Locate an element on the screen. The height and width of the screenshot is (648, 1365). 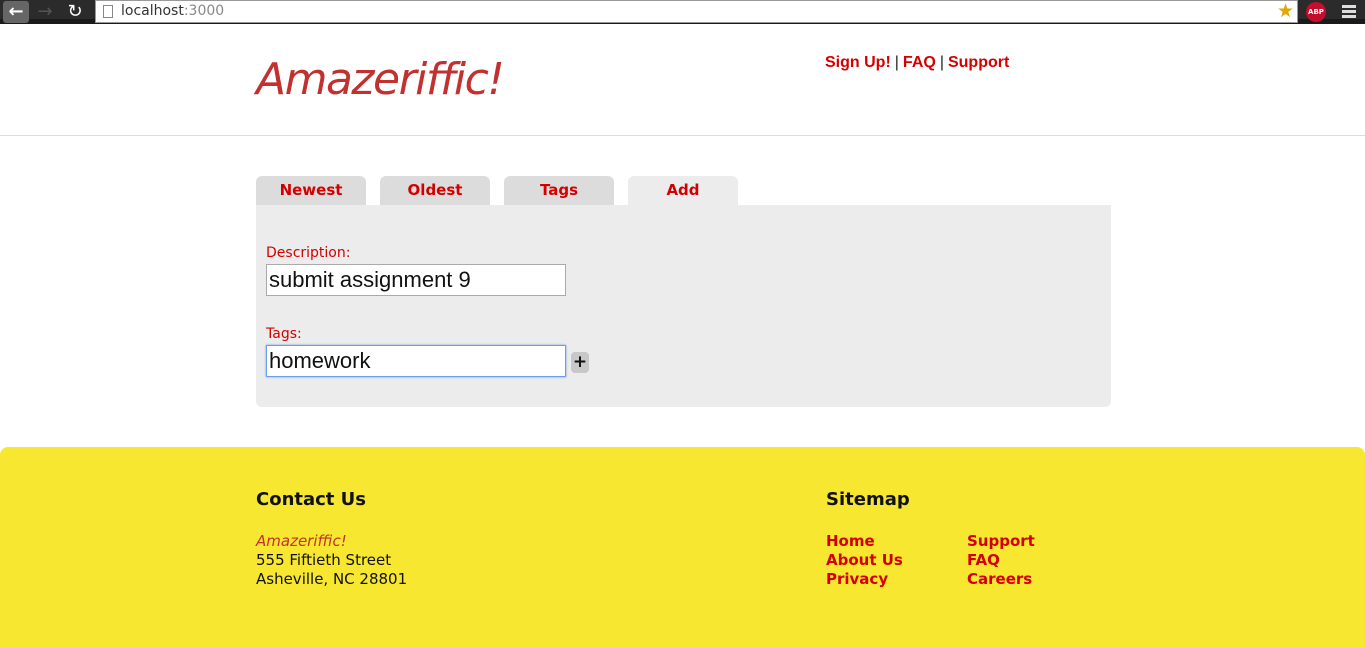
address-bar: localhost:3000 ★ is located at coordinates (696, 11).